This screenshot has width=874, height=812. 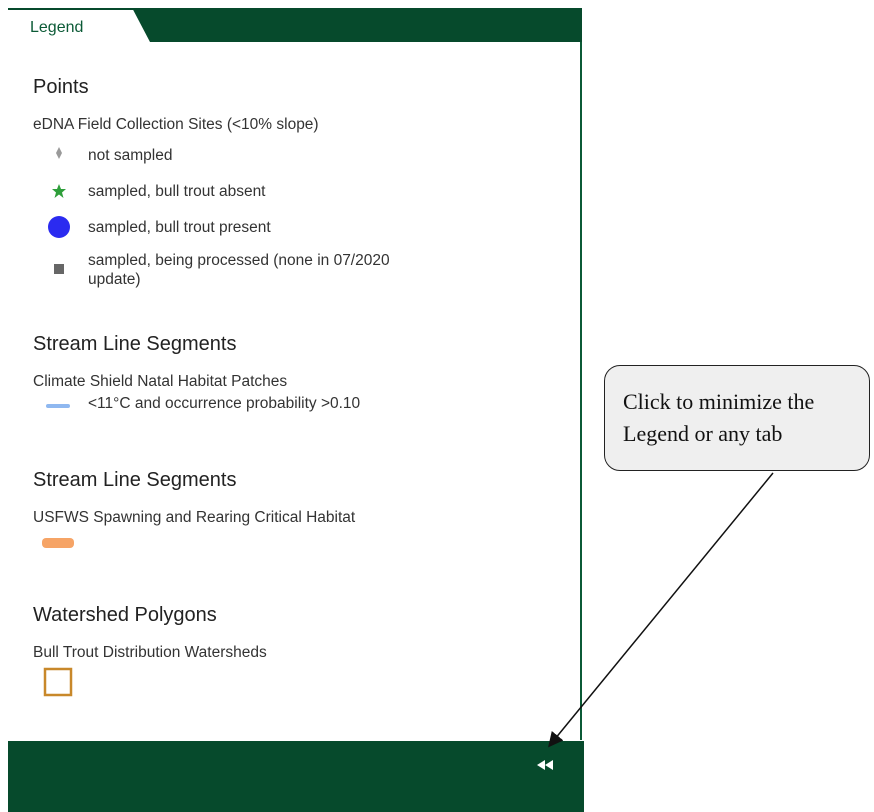 I want to click on callout-arrow, so click(x=661, y=610).